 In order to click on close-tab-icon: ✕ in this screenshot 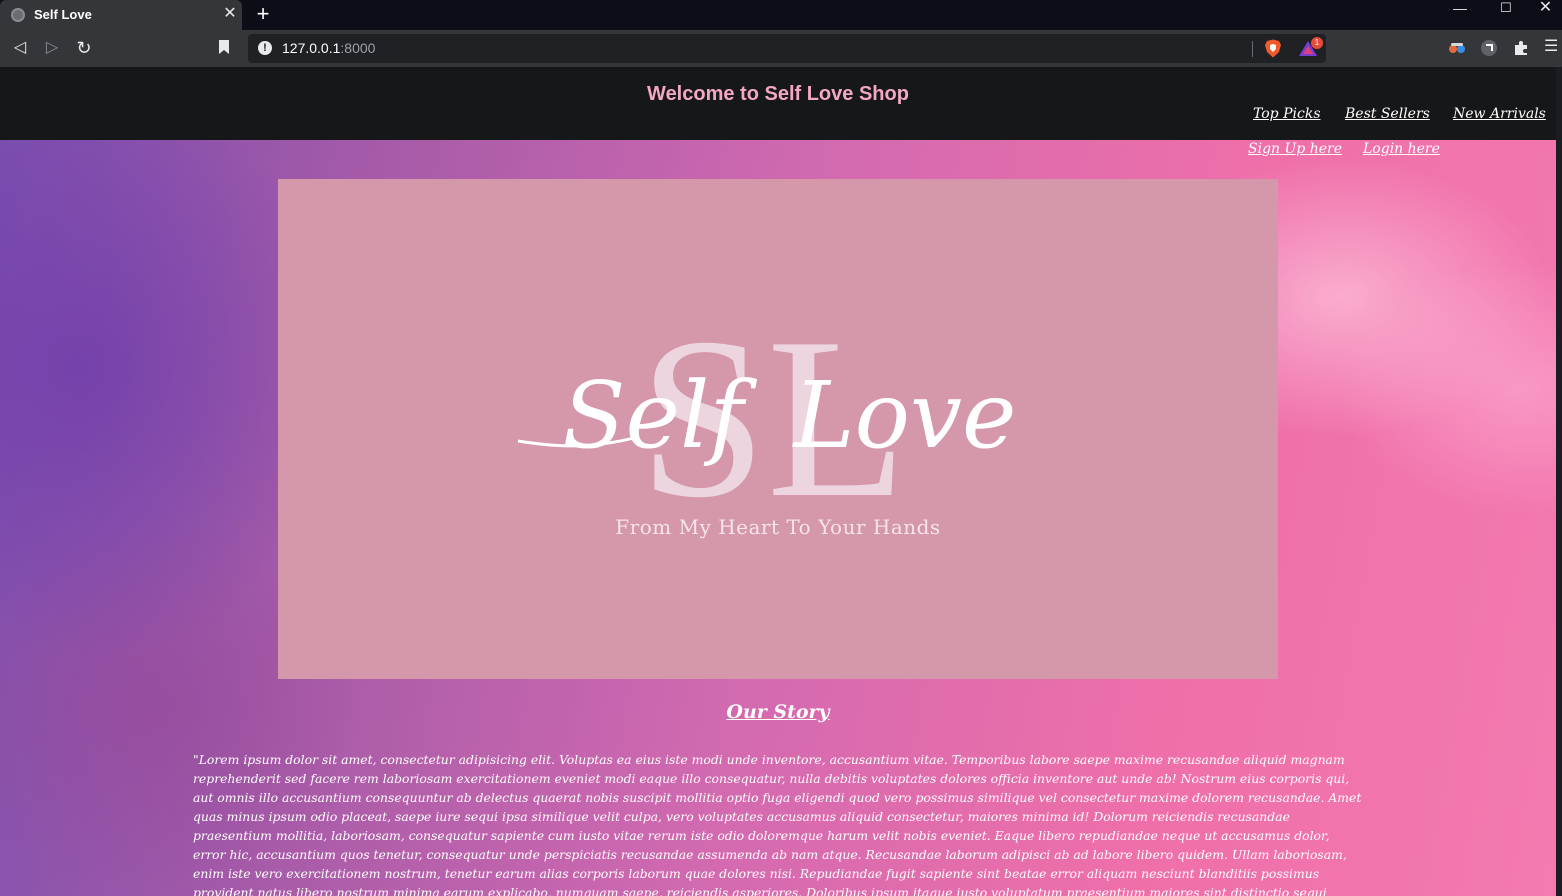, I will do `click(230, 14)`.